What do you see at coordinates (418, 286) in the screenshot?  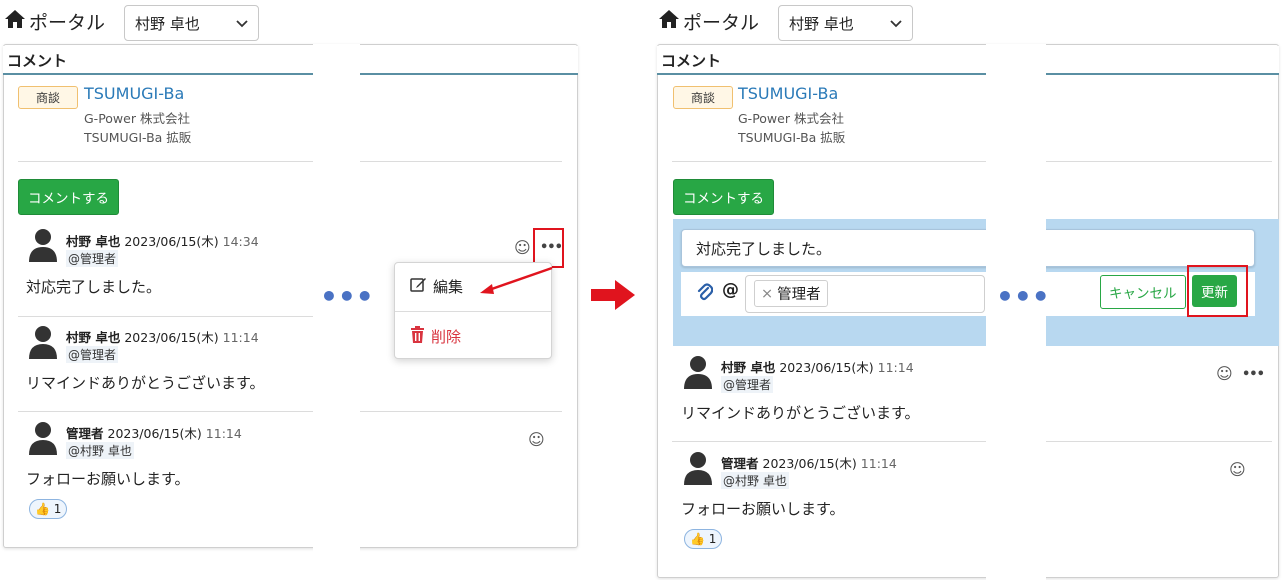 I see `edit-icon` at bounding box center [418, 286].